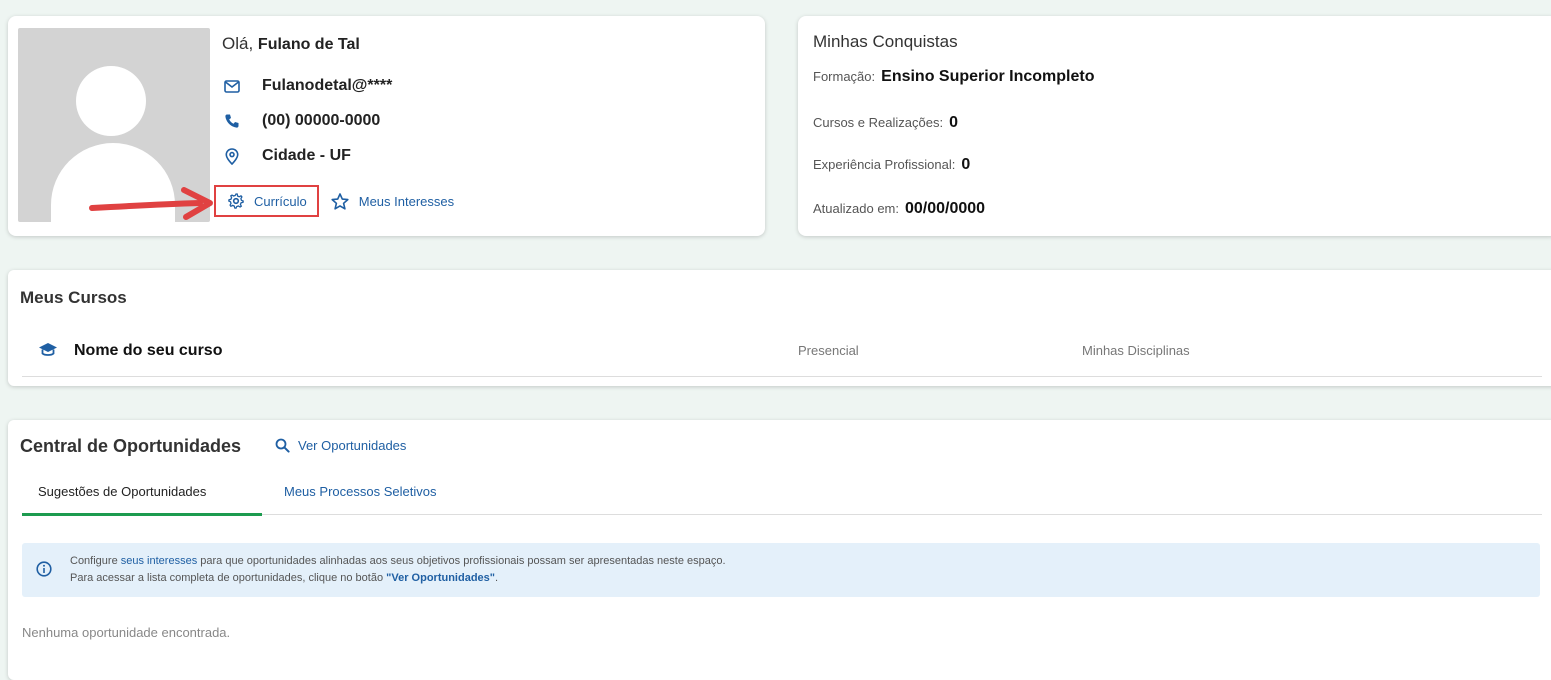 Image resolution: width=1551 pixels, height=680 pixels. I want to click on course-mode: Presencial, so click(828, 350).